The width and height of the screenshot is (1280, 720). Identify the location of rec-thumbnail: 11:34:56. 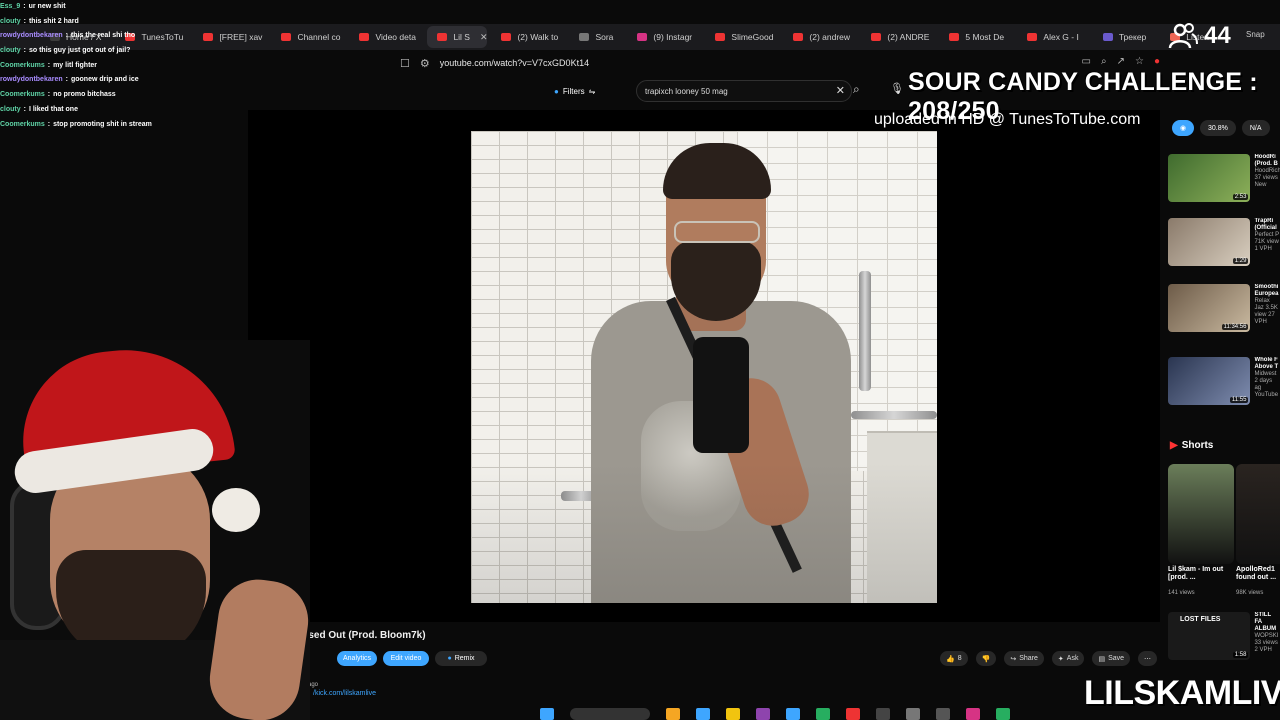
(1209, 308).